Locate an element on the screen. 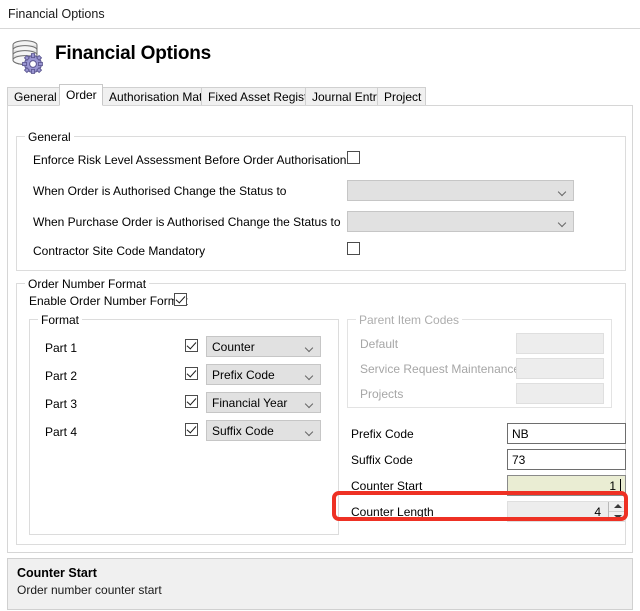 This screenshot has width=640, height=611. combo-part-3: Financial Year is located at coordinates (263, 402).